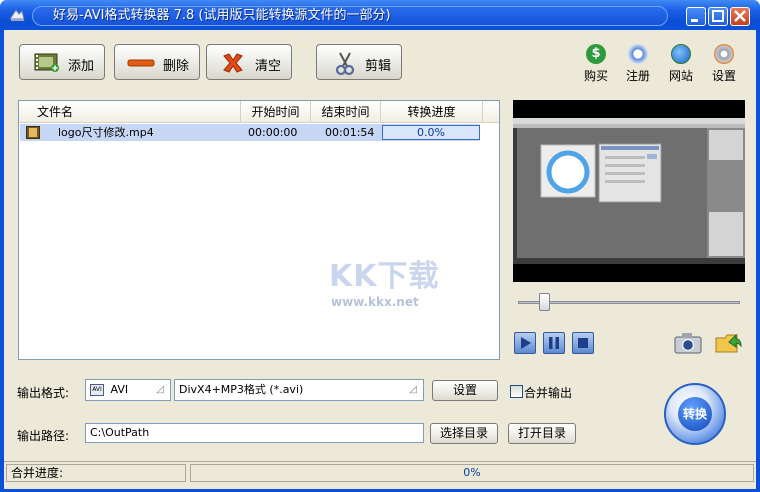 The image size is (760, 492). Describe the element at coordinates (384, 276) in the screenshot. I see `watermark-logo: KK下载` at that location.